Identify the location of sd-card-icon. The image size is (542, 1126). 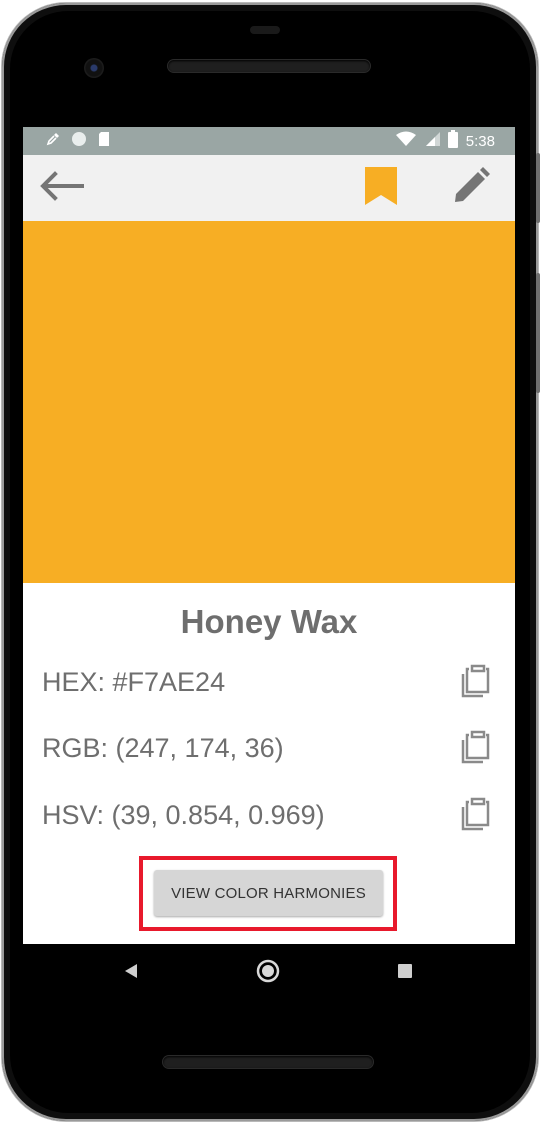
(104, 141).